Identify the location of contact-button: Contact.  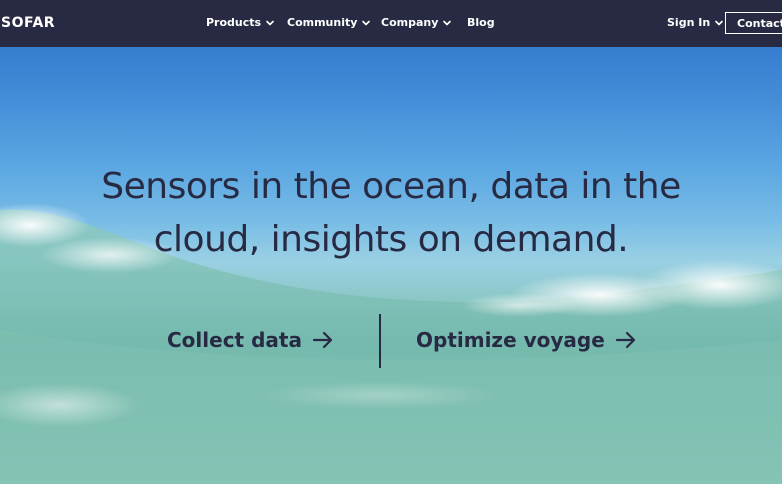
(753, 23).